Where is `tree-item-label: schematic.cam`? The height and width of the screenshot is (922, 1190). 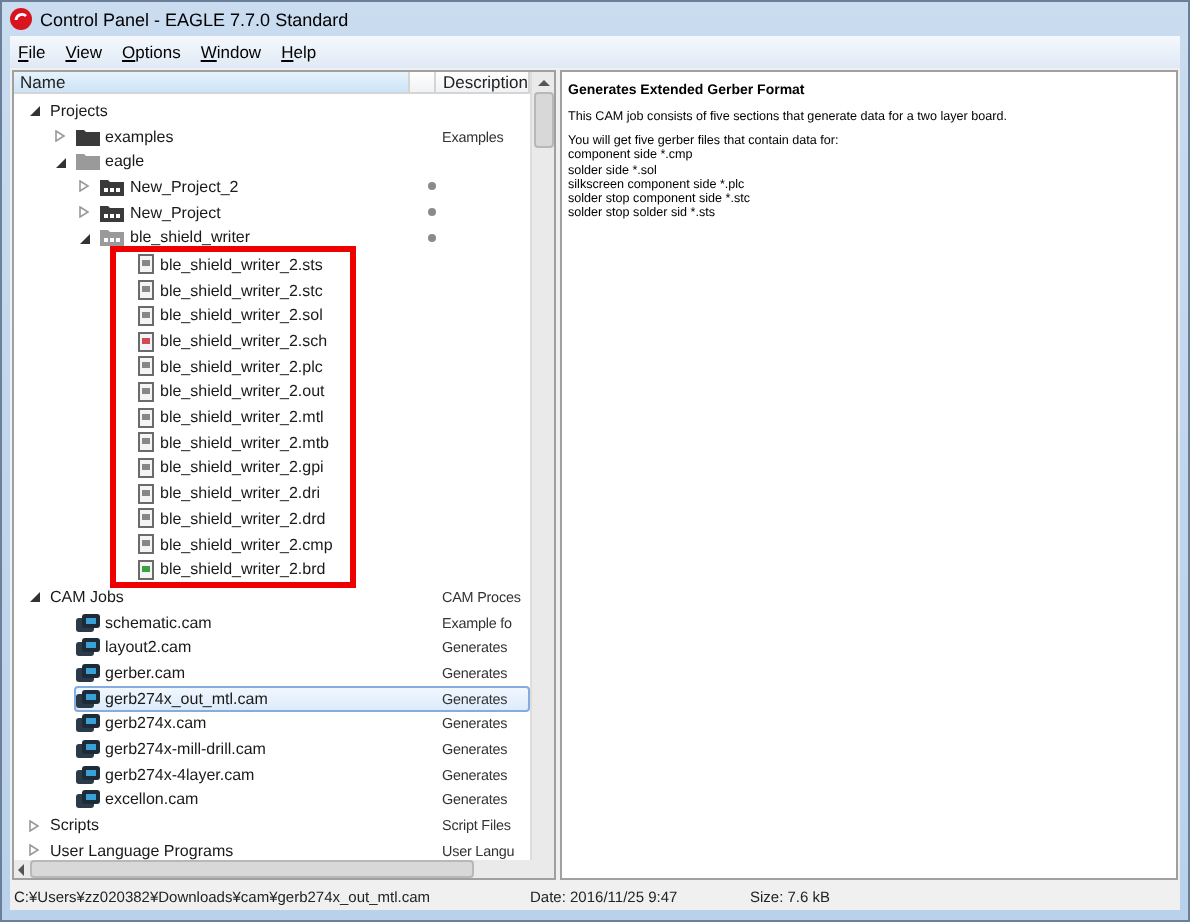
tree-item-label: schematic.cam is located at coordinates (158, 622).